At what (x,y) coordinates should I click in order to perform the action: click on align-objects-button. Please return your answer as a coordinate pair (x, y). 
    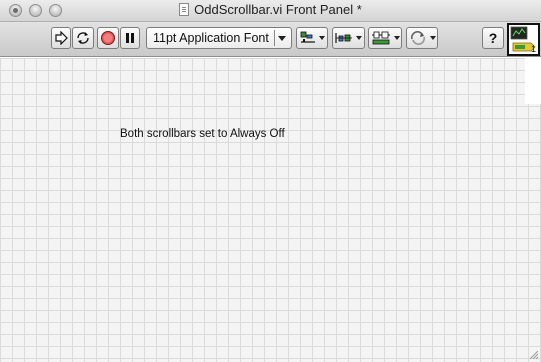
    Looking at the image, I should click on (312, 38).